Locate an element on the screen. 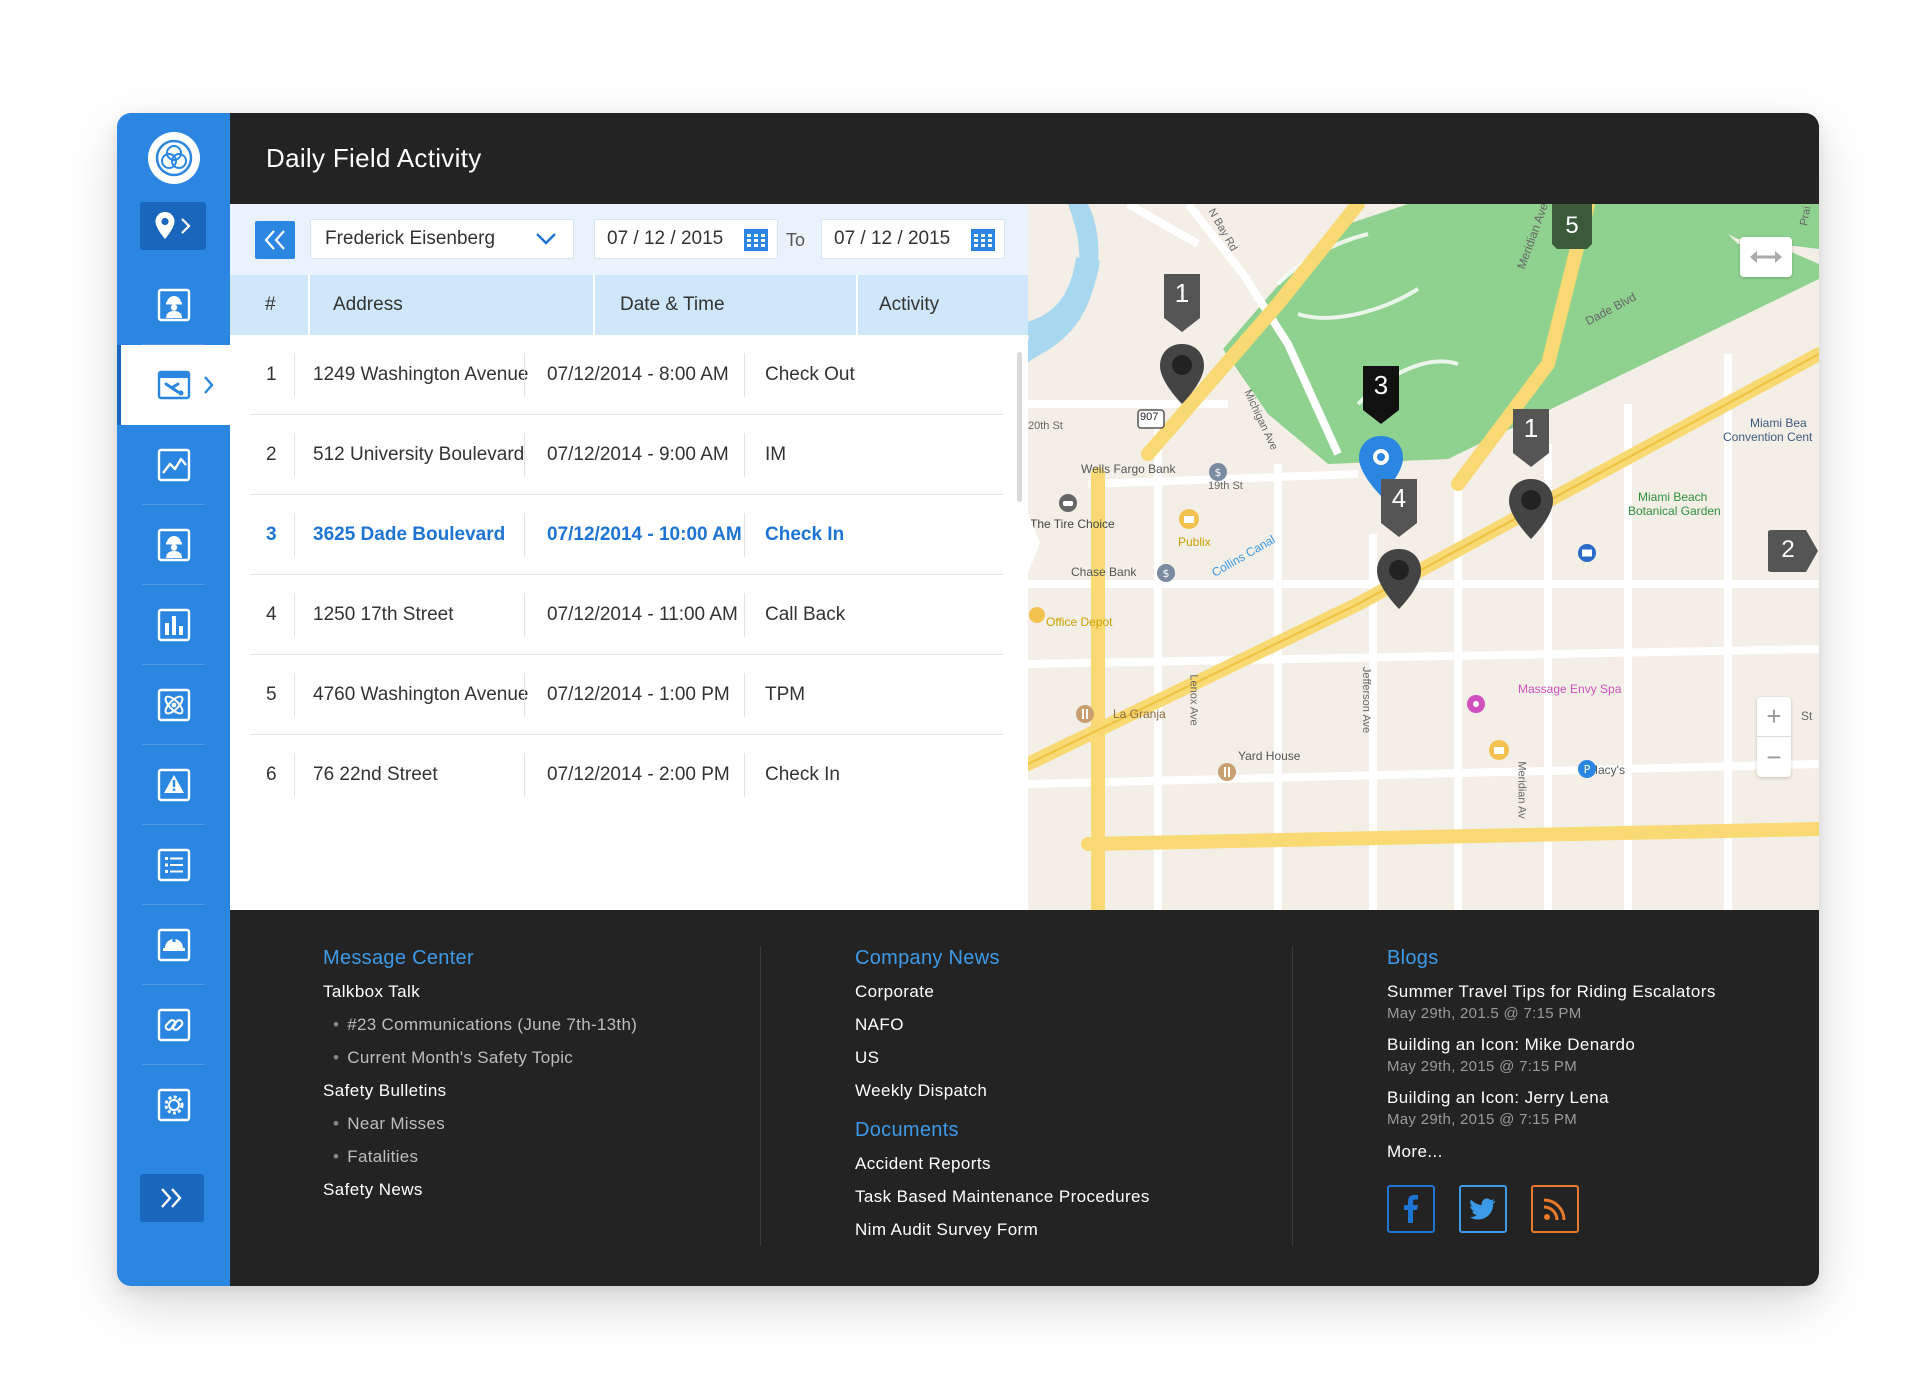 Image resolution: width=1920 pixels, height=1394 pixels. rss-button is located at coordinates (1555, 1209).